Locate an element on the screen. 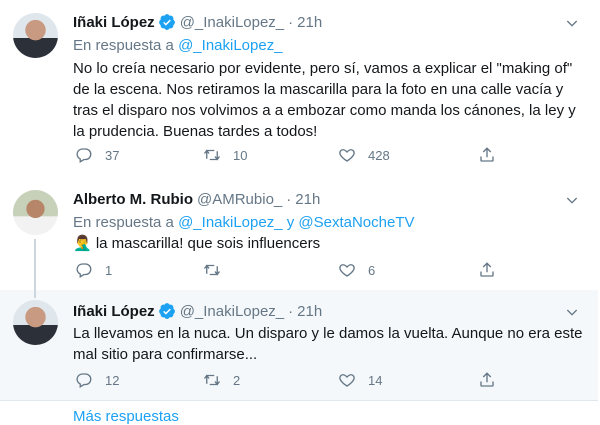 Image resolution: width=600 pixels, height=425 pixels. reply-count: 37 is located at coordinates (112, 155).